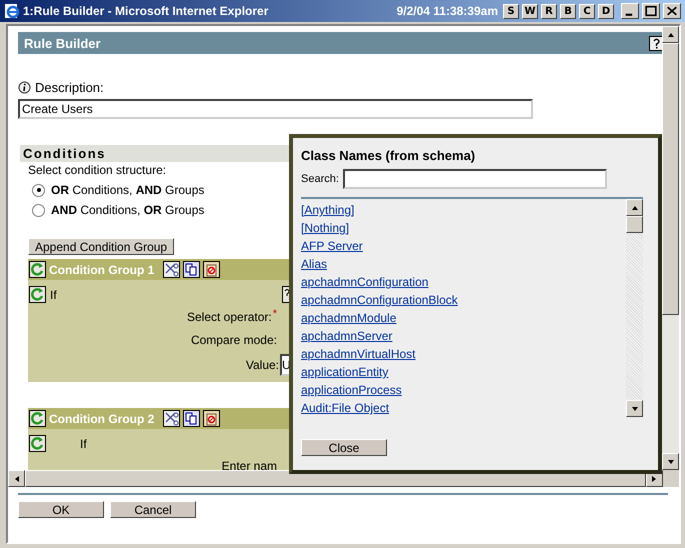 The image size is (685, 548). What do you see at coordinates (568, 11) in the screenshot?
I see `shortcut-key: B` at bounding box center [568, 11].